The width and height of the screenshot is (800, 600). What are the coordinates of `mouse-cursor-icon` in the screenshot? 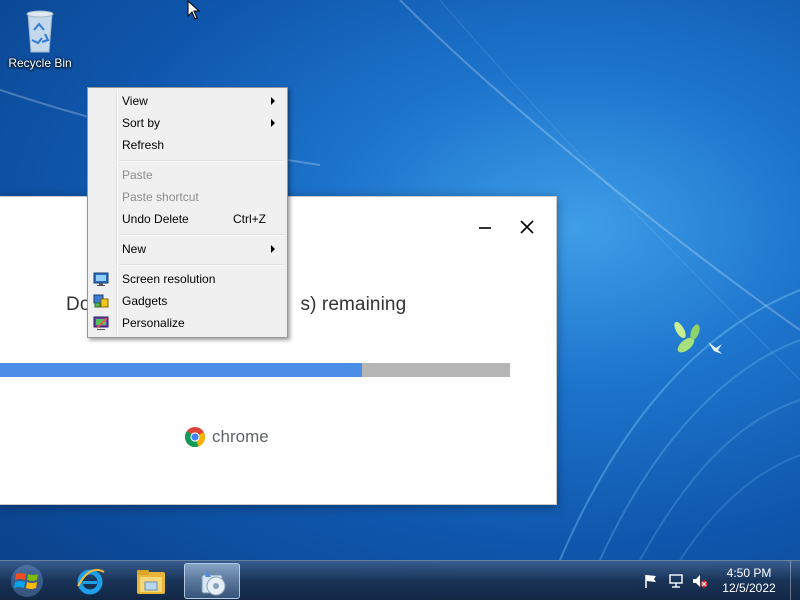 It's located at (194, 10).